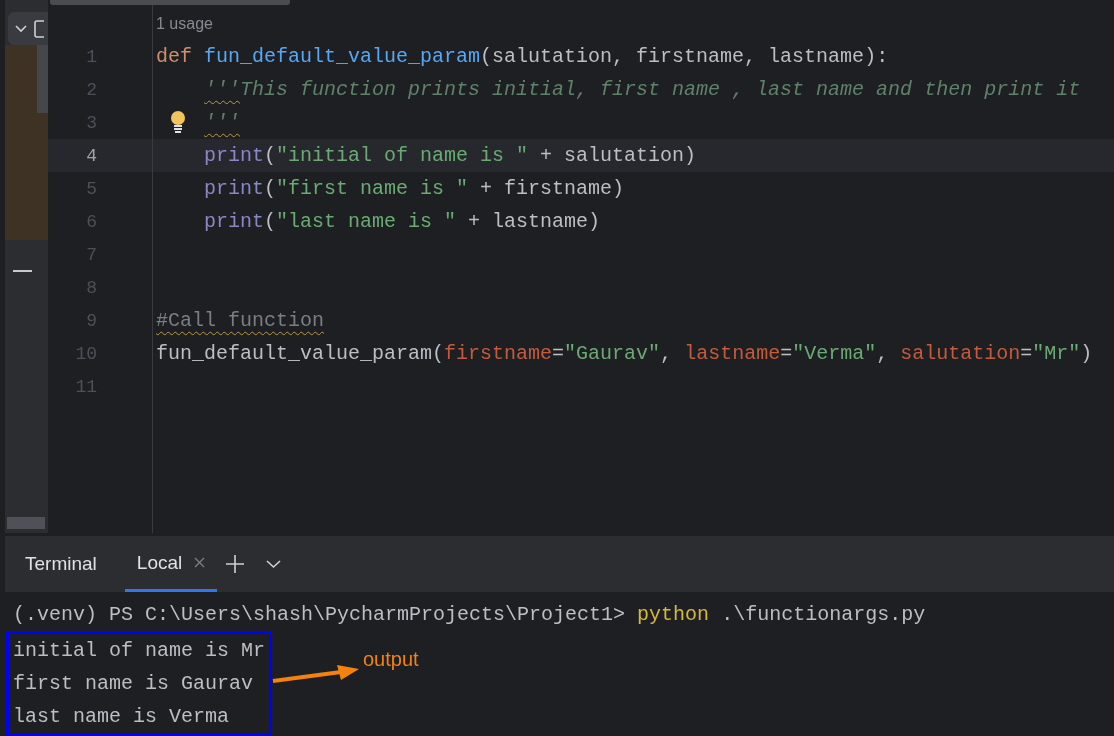 Image resolution: width=1114 pixels, height=736 pixels. What do you see at coordinates (178, 122) in the screenshot?
I see `lightbulb-icon` at bounding box center [178, 122].